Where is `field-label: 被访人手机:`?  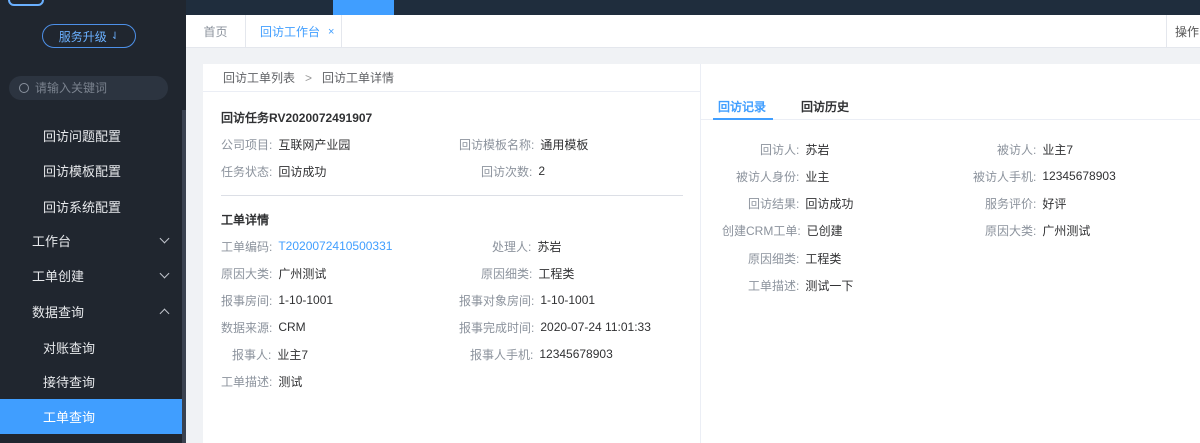
field-label: 被访人手机: is located at coordinates (1005, 176).